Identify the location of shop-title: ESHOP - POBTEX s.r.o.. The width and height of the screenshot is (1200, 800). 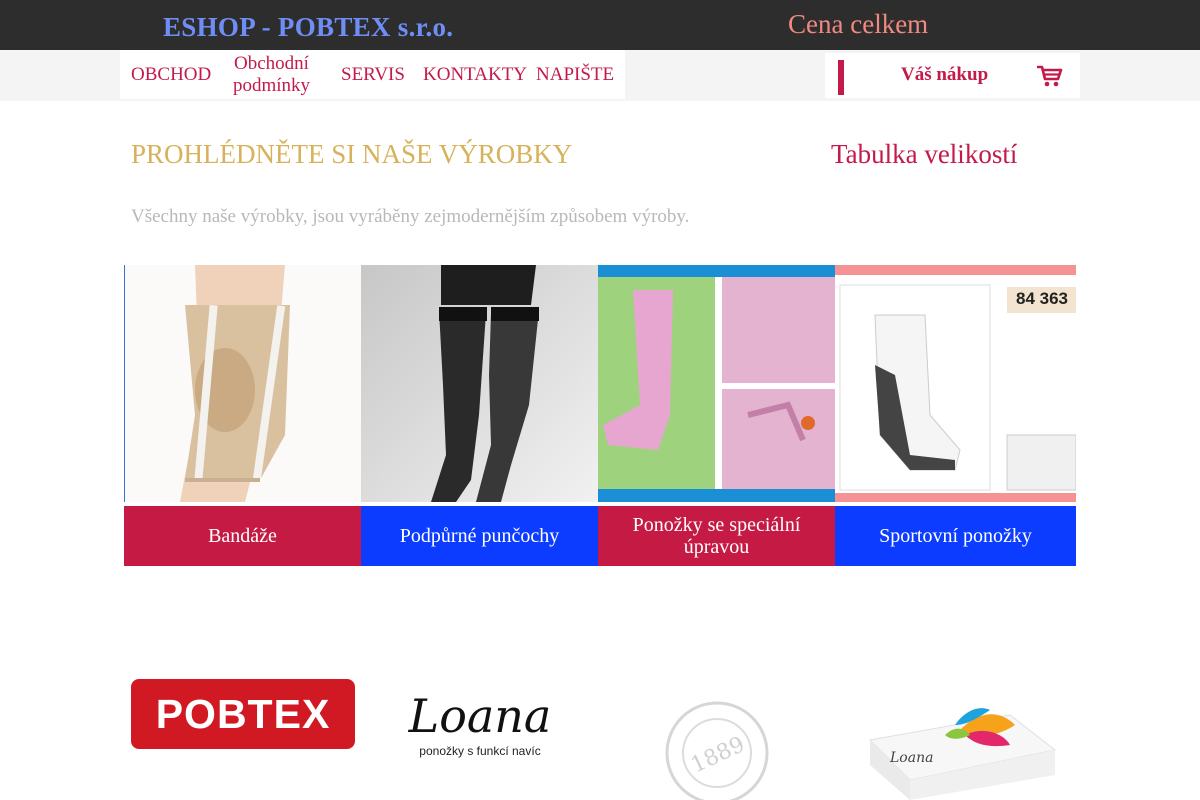
(308, 27).